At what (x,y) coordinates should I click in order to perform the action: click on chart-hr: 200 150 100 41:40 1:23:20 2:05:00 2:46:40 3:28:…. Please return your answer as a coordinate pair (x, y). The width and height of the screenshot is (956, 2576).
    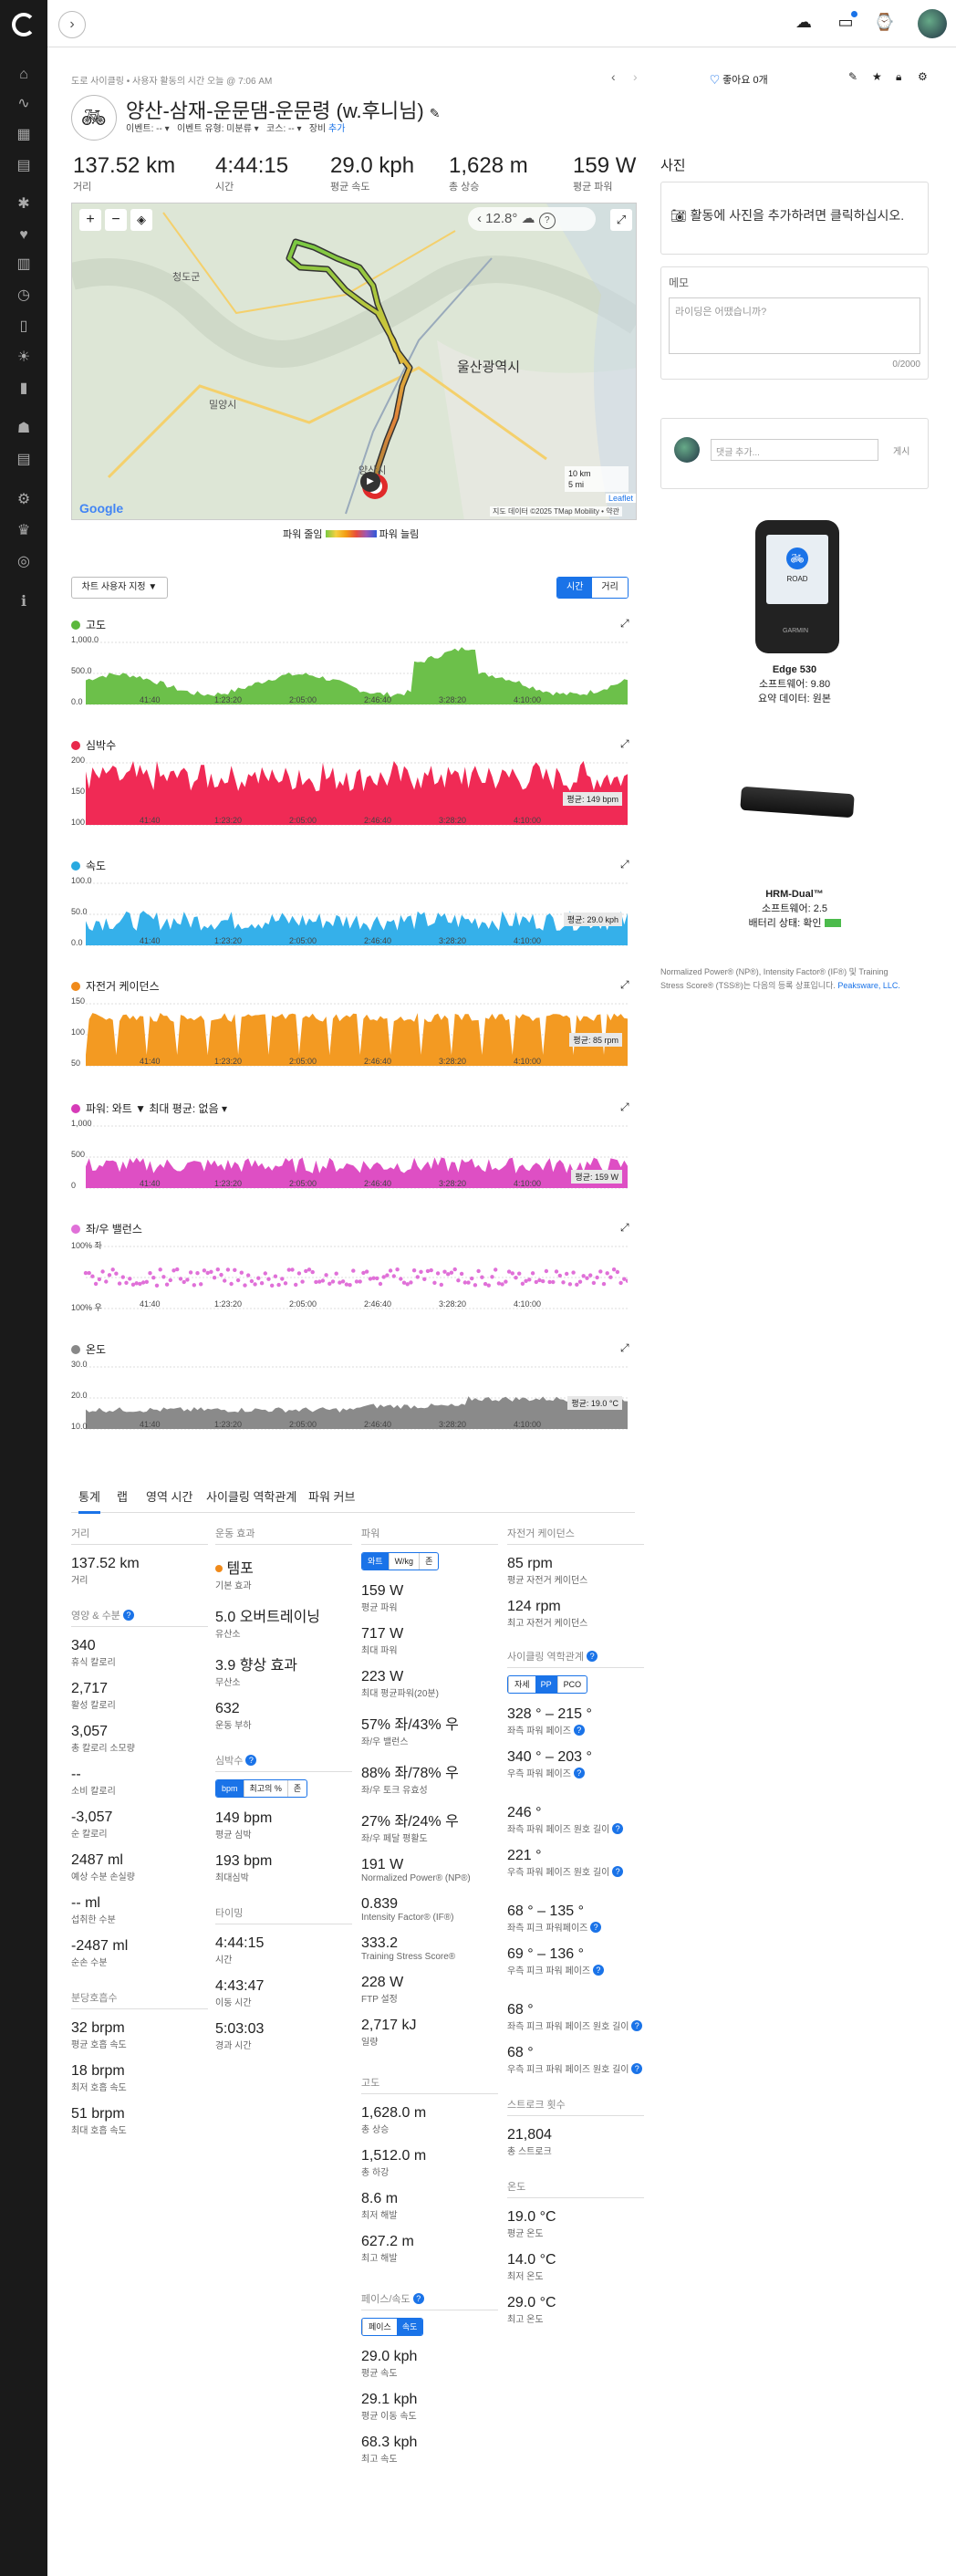
    Looking at the image, I should click on (350, 792).